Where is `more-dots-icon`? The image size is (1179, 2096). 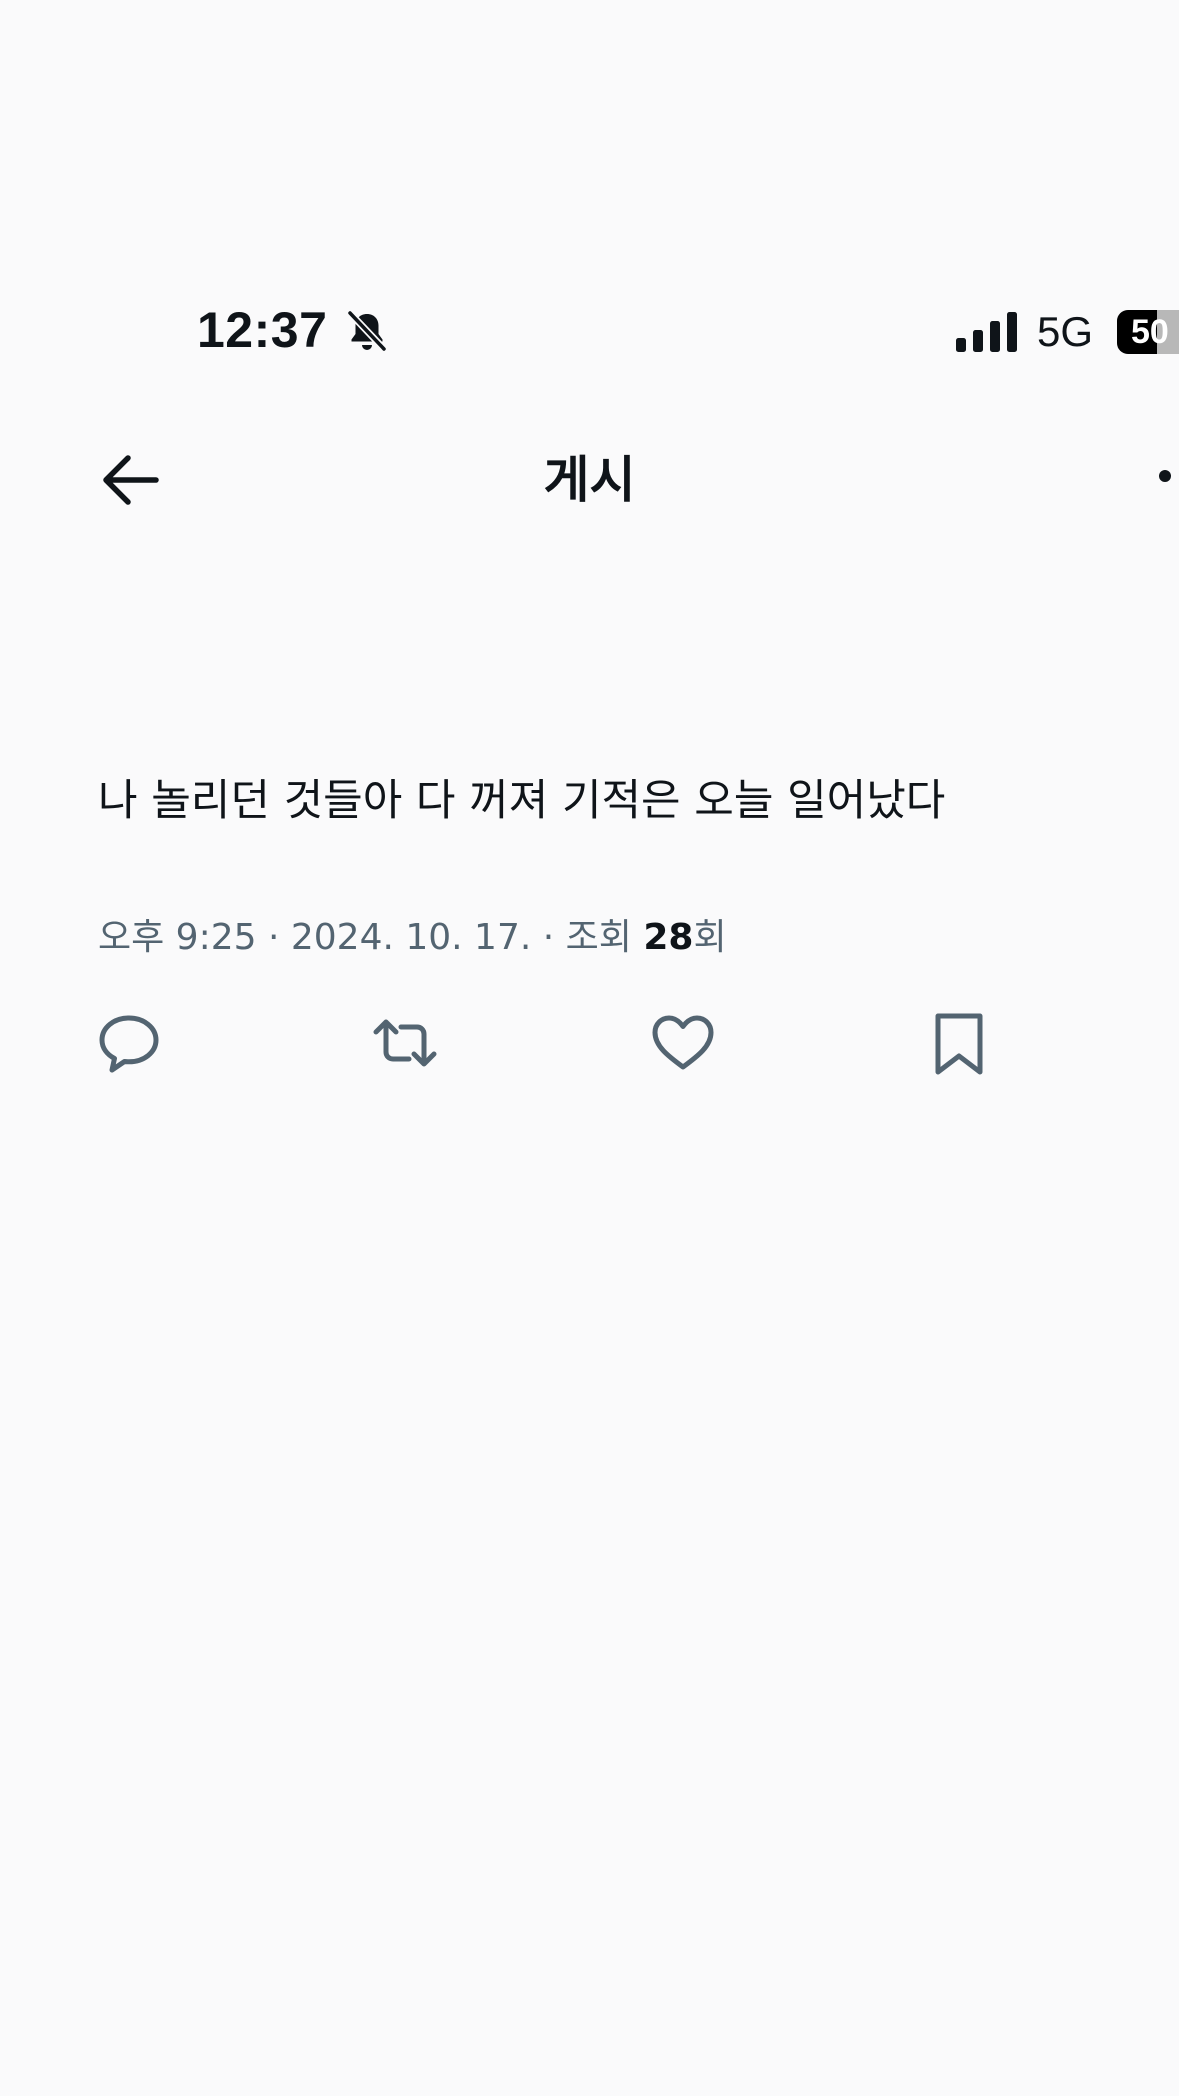
more-dots-icon is located at coordinates (1165, 476).